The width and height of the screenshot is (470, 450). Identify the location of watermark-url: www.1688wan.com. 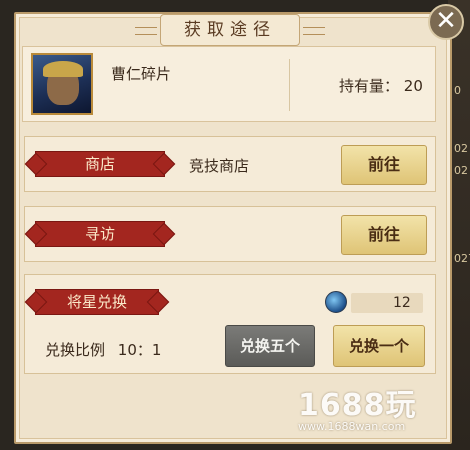
(352, 426).